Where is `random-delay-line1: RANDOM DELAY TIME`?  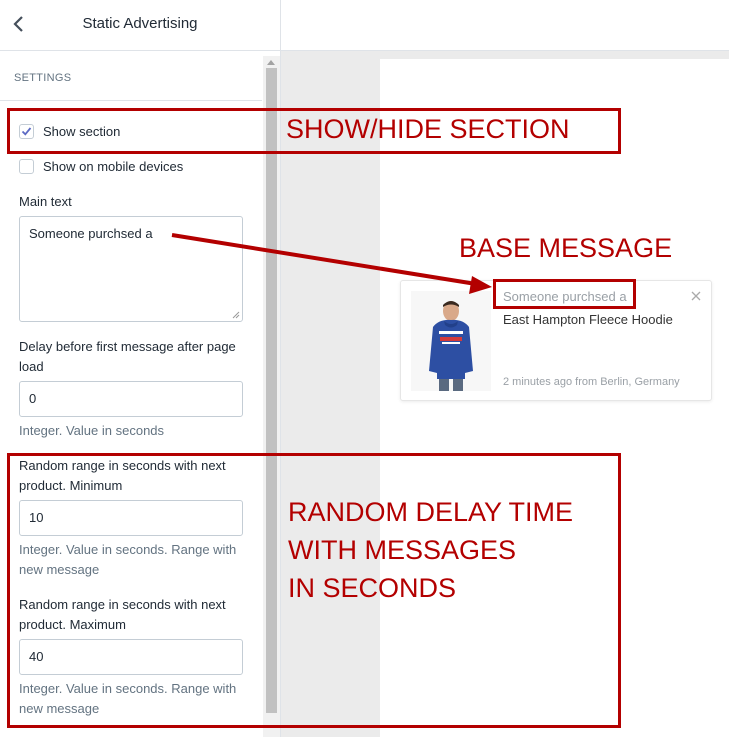
random-delay-line1: RANDOM DELAY TIME is located at coordinates (431, 512).